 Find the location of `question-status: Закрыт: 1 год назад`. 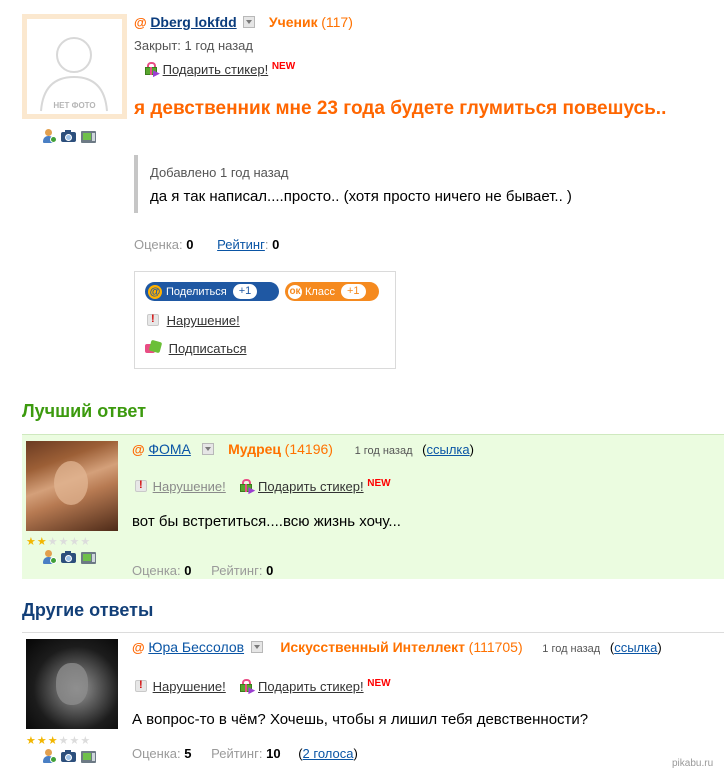

question-status: Закрыт: 1 год назад is located at coordinates (193, 45).